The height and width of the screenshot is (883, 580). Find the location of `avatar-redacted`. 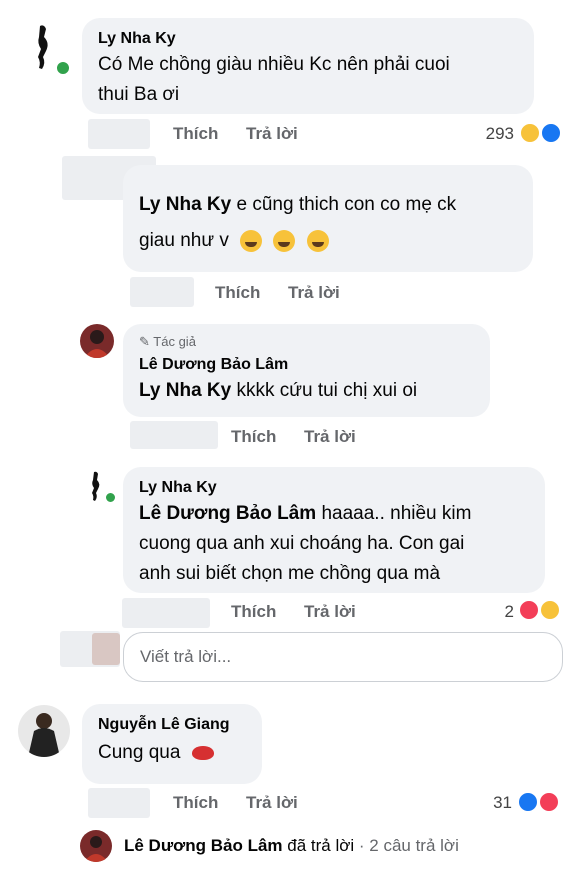

avatar-redacted is located at coordinates (106, 649).